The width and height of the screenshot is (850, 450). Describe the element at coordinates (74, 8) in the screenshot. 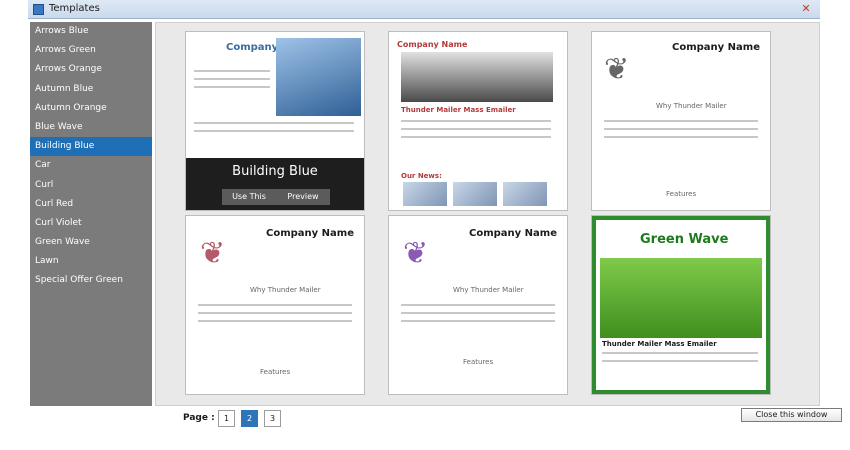

I see `window-title: Templates` at that location.